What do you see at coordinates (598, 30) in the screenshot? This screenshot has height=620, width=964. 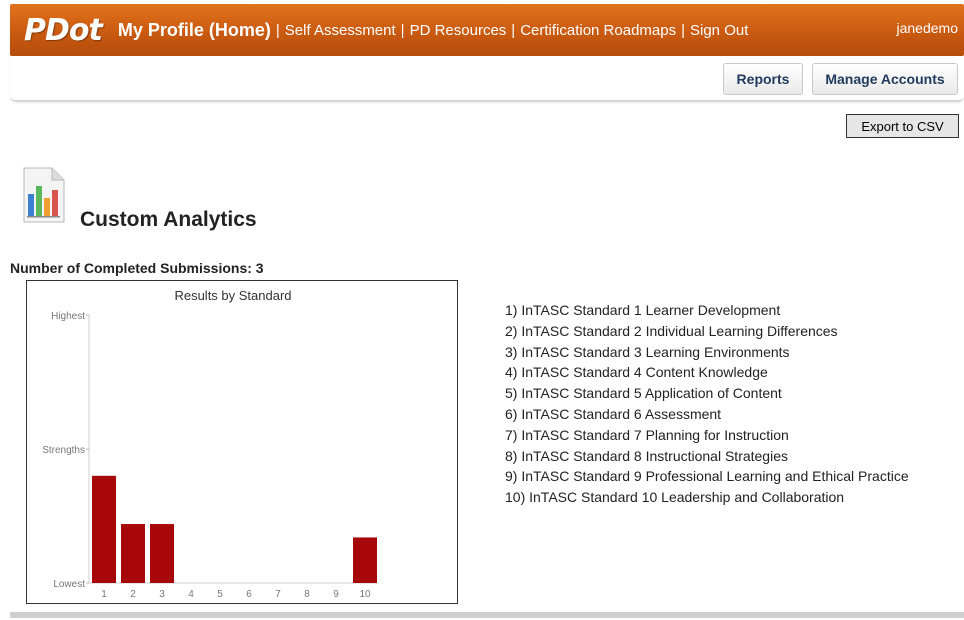 I see `nav-certification-roadmaps-link: Certification Roadmaps` at bounding box center [598, 30].